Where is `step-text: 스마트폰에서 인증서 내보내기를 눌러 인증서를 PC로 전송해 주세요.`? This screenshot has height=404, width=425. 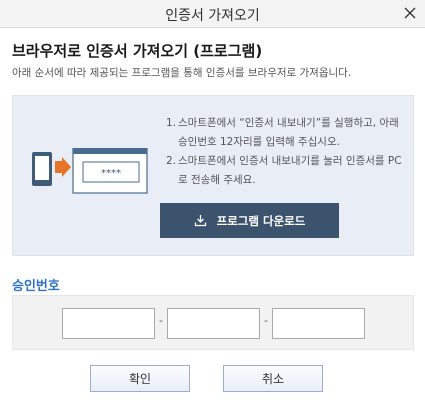 step-text: 스마트폰에서 인증서 내보내기를 눌러 인증서를 PC로 전송해 주세요. is located at coordinates (290, 170).